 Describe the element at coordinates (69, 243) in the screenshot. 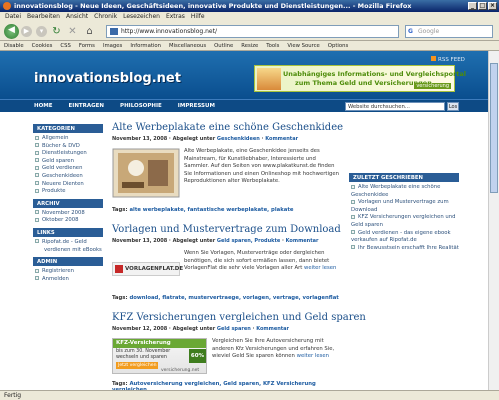

I see `blogroll-link: Ripofat.de - Geld` at that location.